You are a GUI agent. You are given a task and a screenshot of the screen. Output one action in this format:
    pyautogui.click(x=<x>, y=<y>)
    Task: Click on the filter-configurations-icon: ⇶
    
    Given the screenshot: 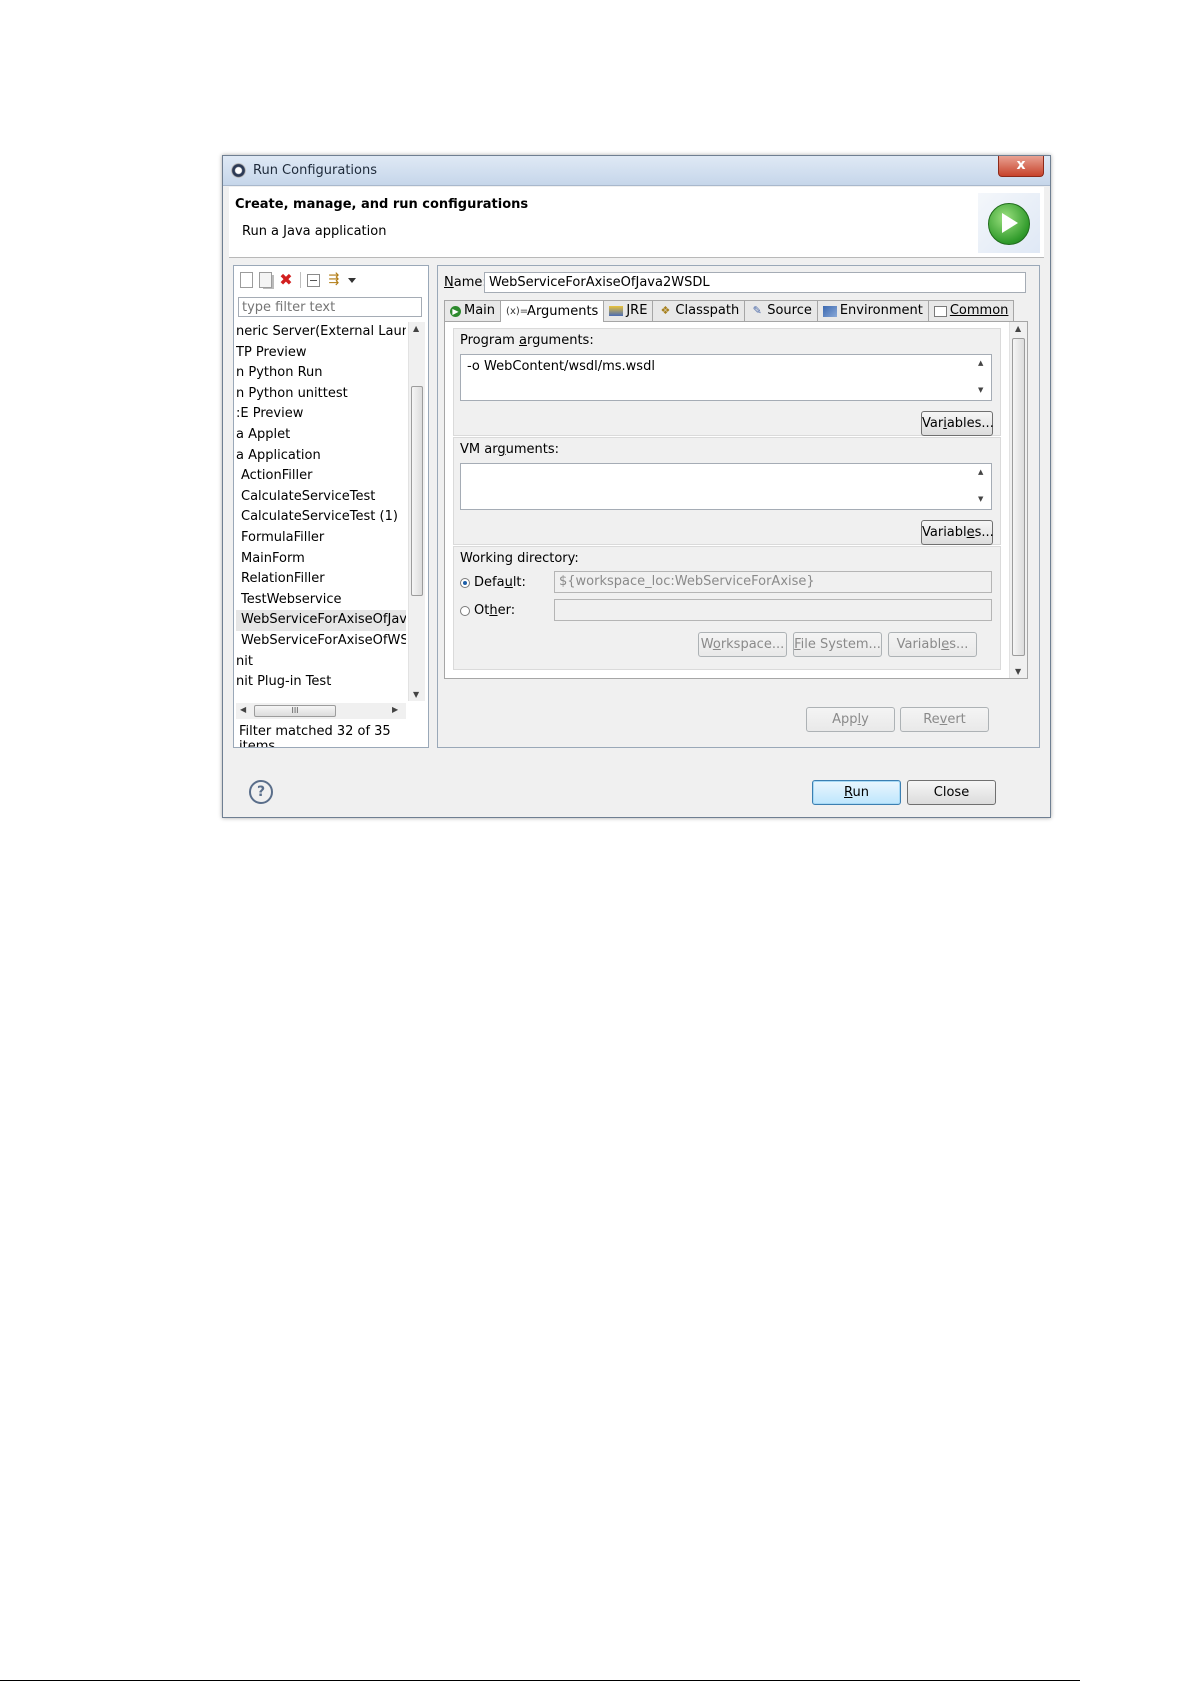 What is the action you would take?
    pyautogui.click(x=334, y=280)
    